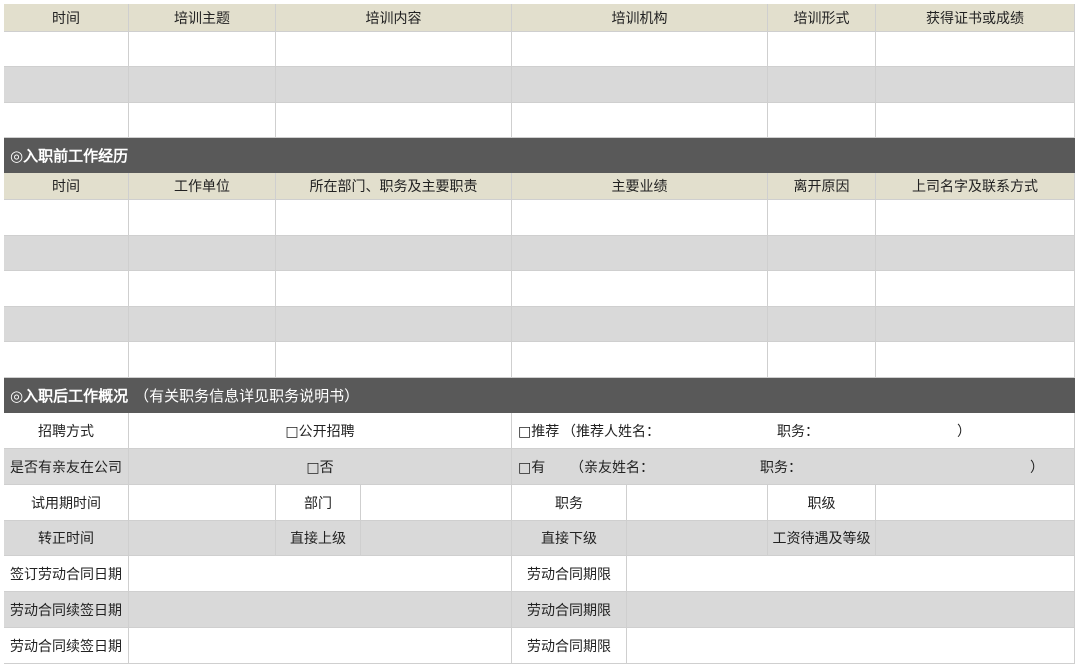 The height and width of the screenshot is (668, 1080). What do you see at coordinates (202, 218) in the screenshot?
I see `work-row-1-employer` at bounding box center [202, 218].